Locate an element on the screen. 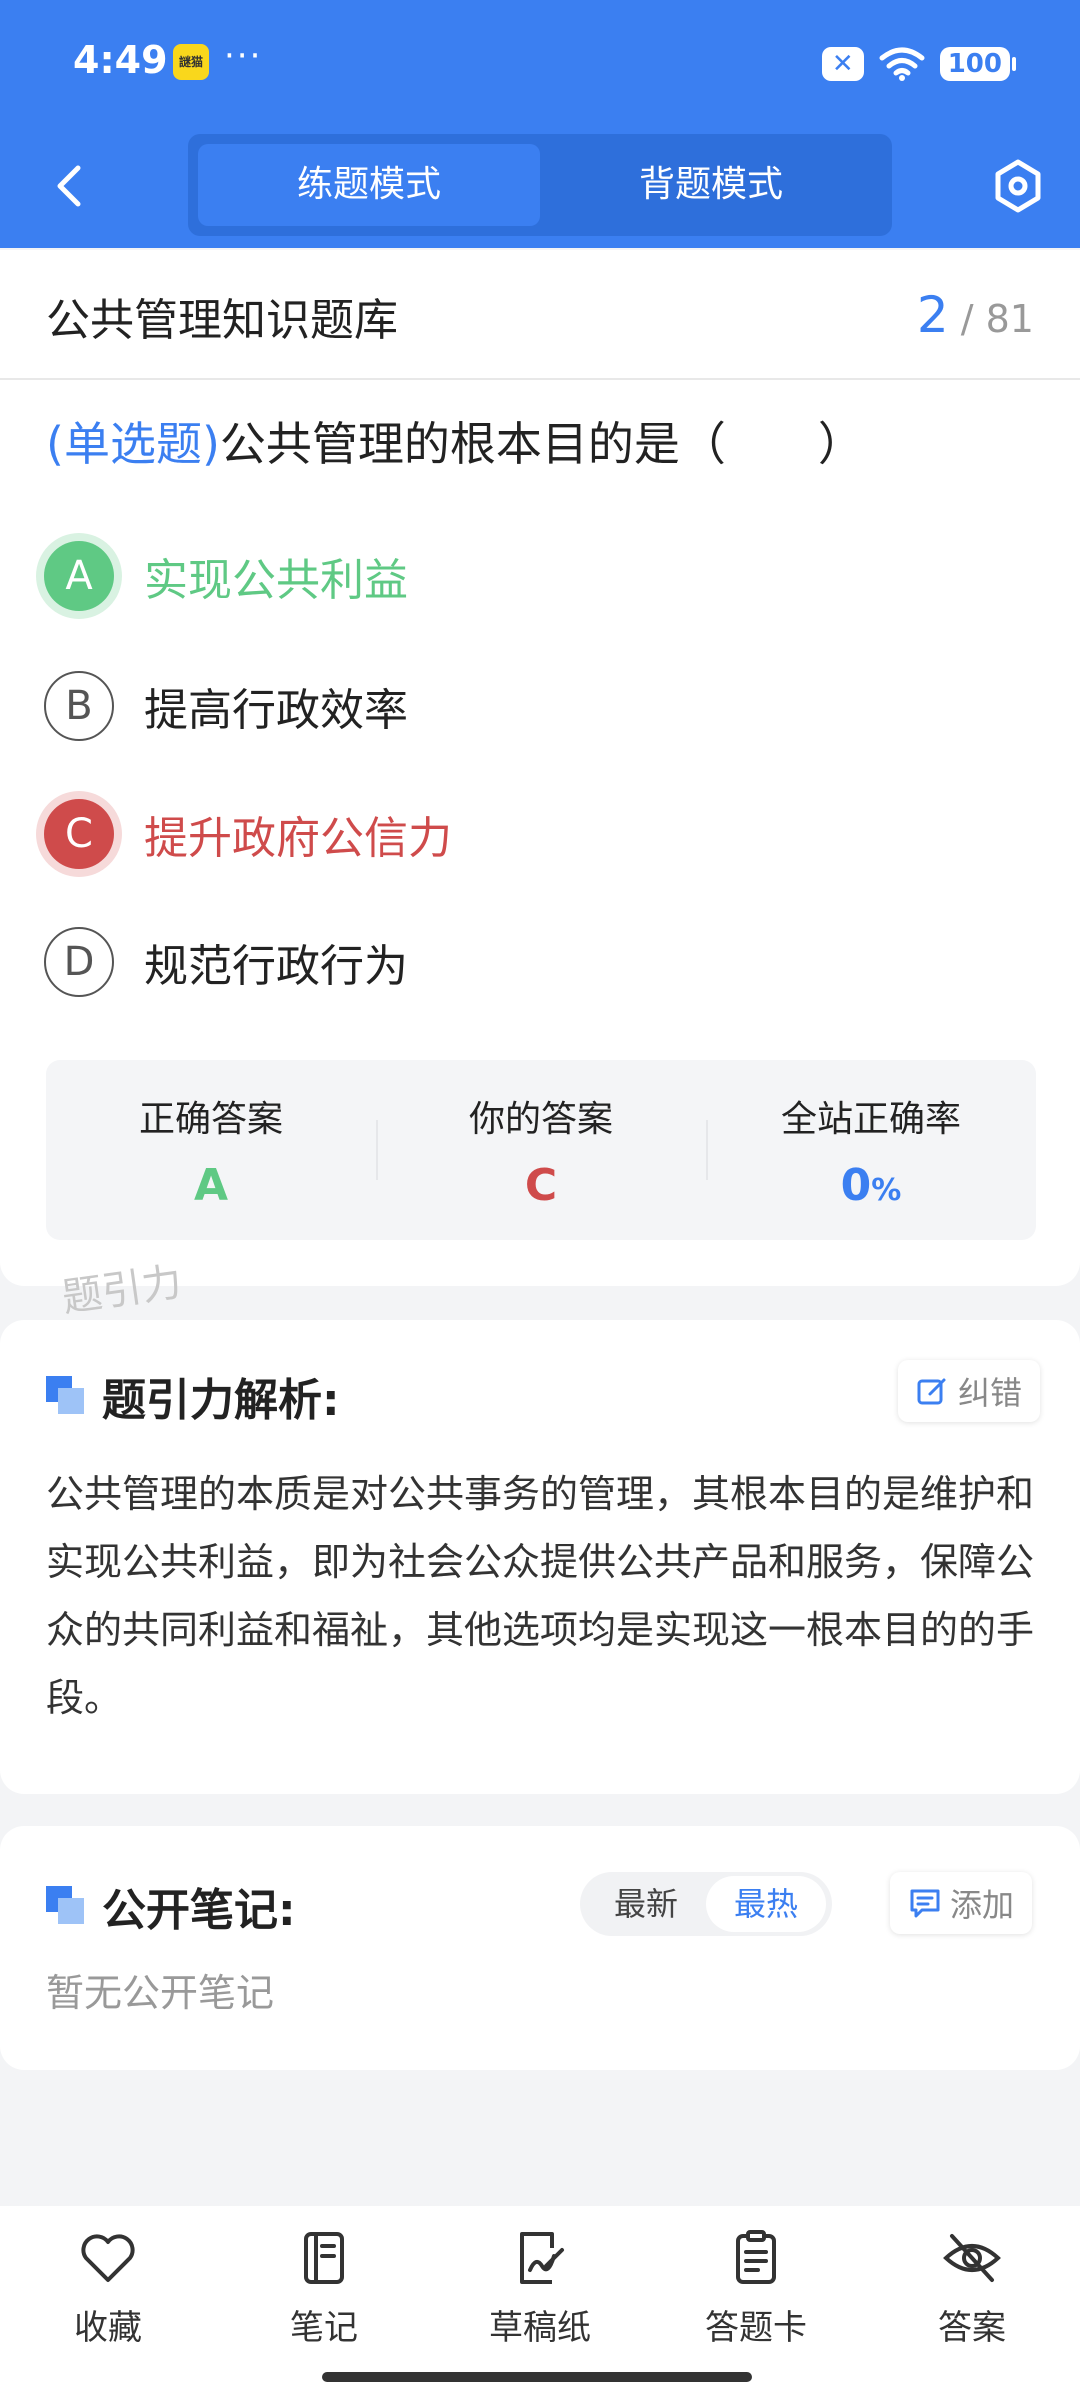 This screenshot has width=1080, height=2400. toolbar-label: 草稿纸 is located at coordinates (540, 2328).